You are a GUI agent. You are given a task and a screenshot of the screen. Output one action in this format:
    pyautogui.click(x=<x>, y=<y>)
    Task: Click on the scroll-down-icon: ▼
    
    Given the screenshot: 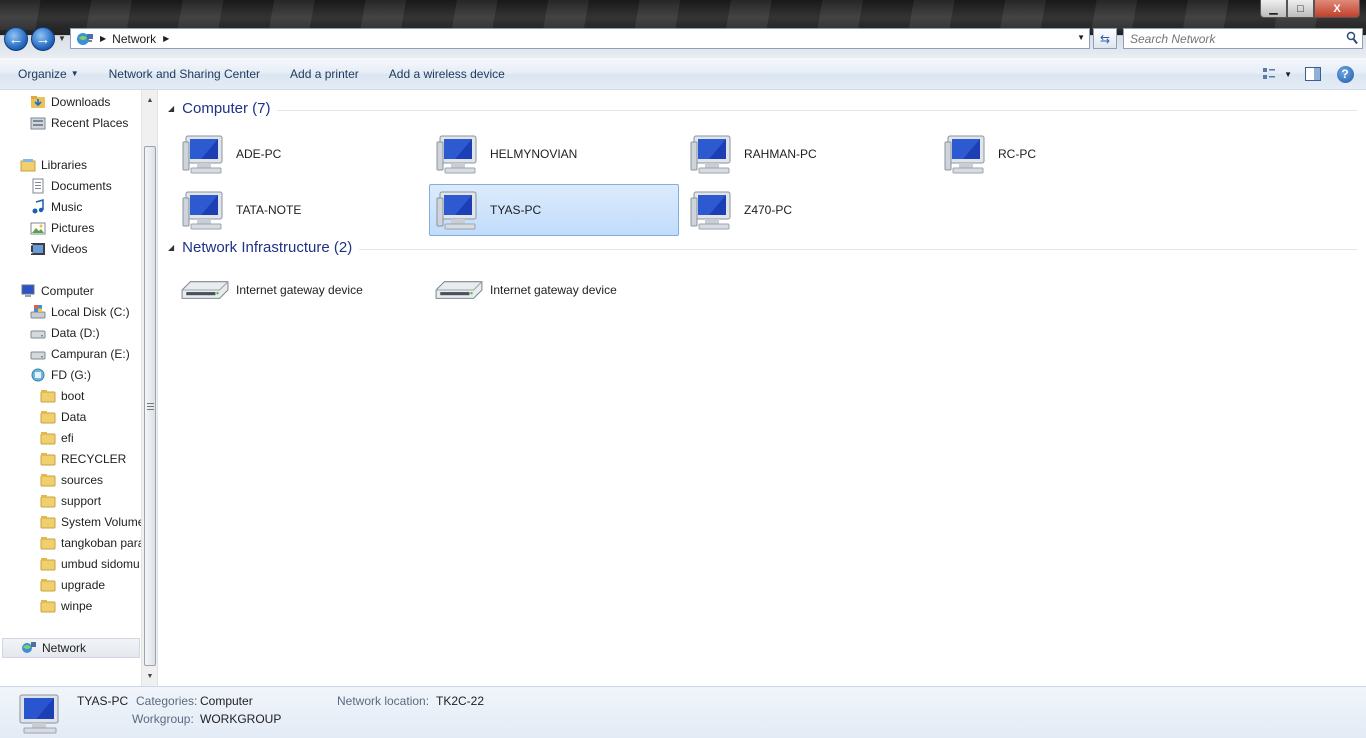 What is the action you would take?
    pyautogui.click(x=149, y=676)
    